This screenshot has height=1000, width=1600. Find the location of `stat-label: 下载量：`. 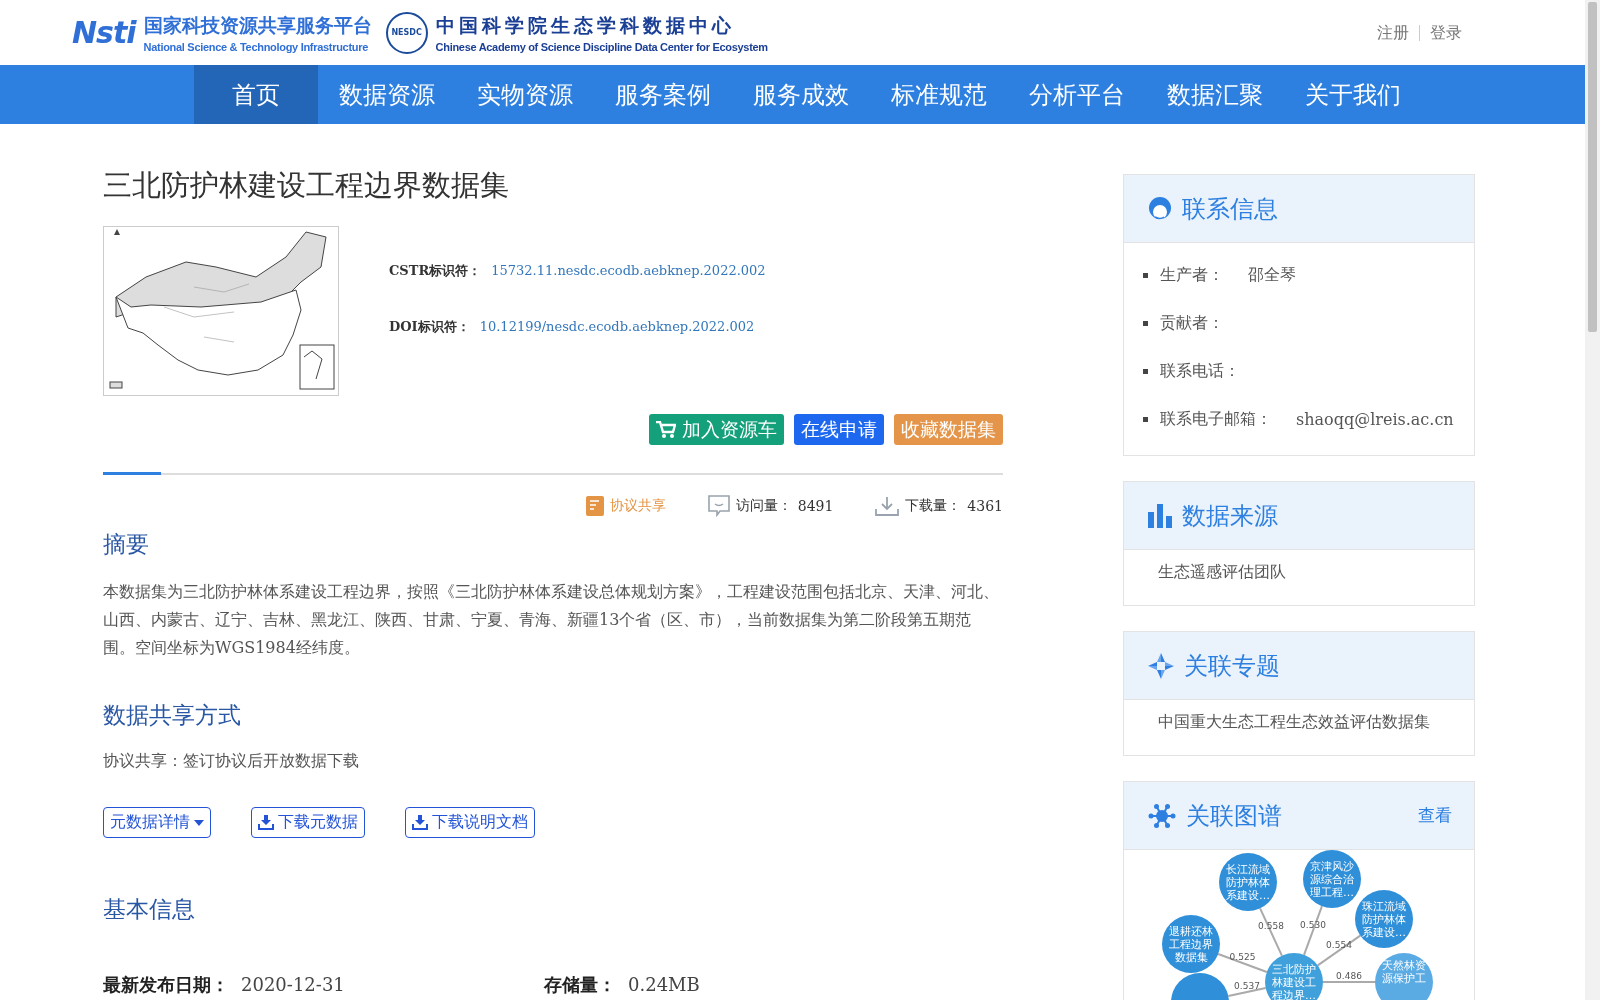

stat-label: 下载量： is located at coordinates (933, 506).